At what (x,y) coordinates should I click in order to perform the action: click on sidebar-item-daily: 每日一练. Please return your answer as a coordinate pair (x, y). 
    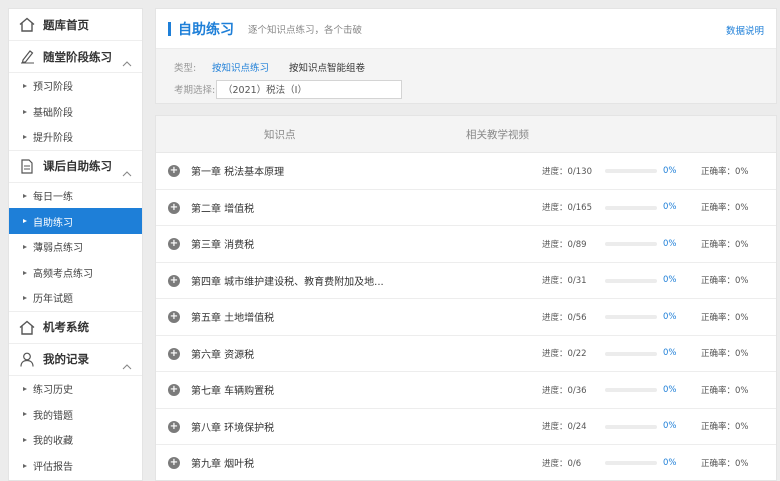
    Looking at the image, I should click on (75, 196).